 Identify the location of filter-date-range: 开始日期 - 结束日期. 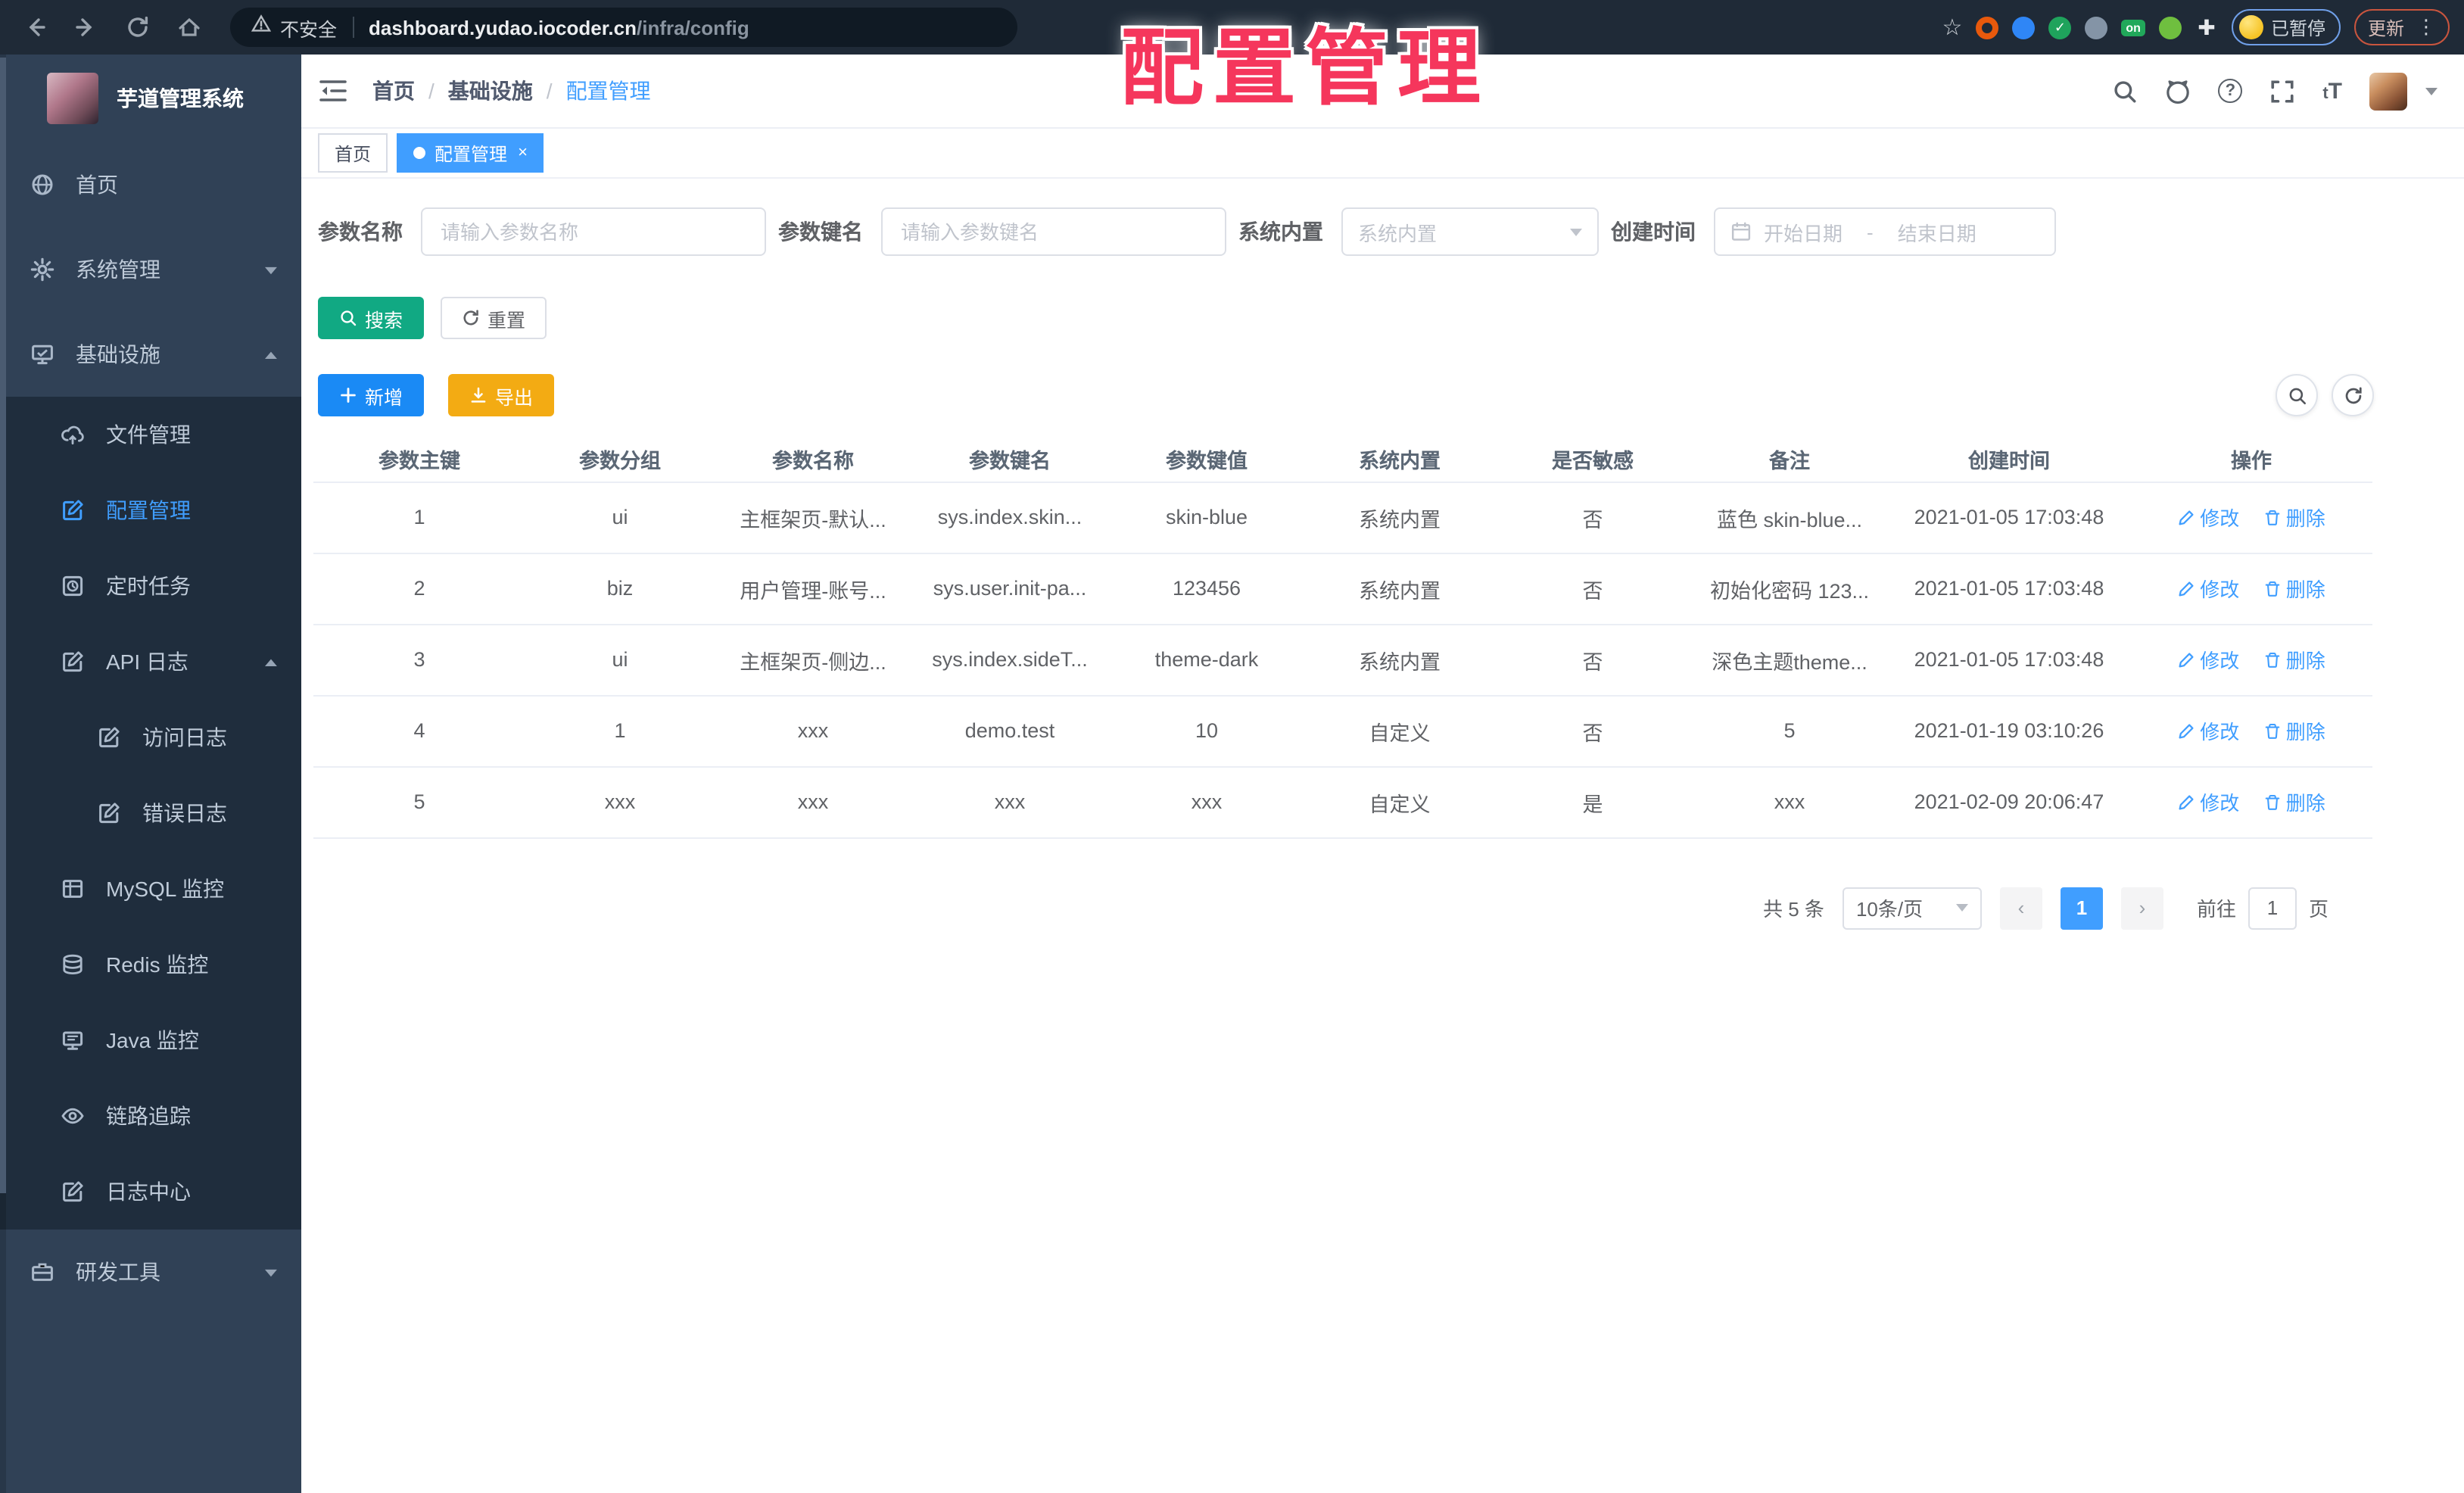
(1885, 232).